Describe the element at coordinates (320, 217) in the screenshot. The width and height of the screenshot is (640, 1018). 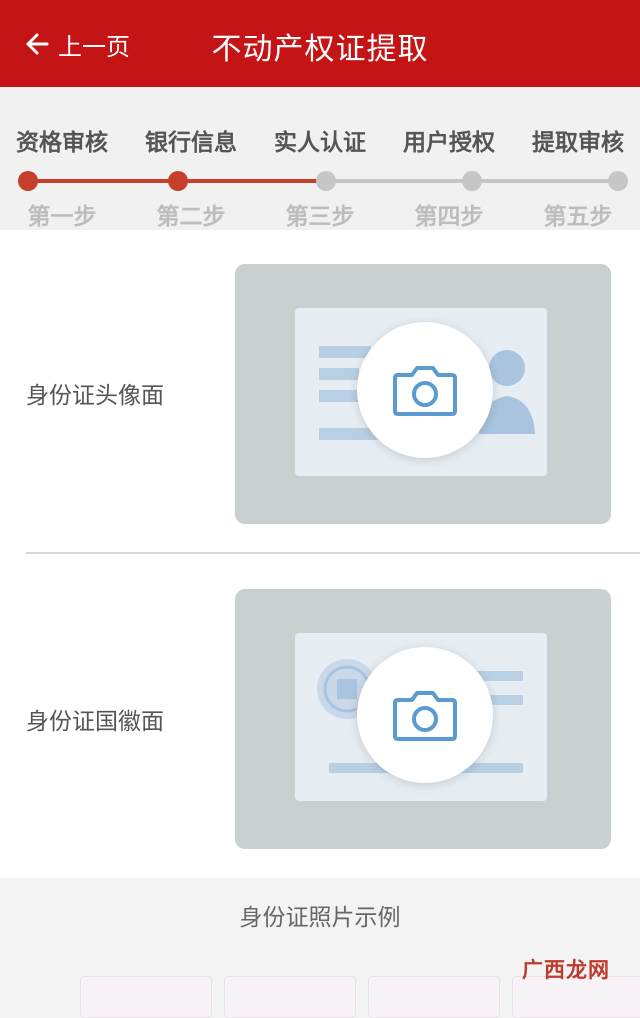
I see `step-sub-3: 第三步` at that location.